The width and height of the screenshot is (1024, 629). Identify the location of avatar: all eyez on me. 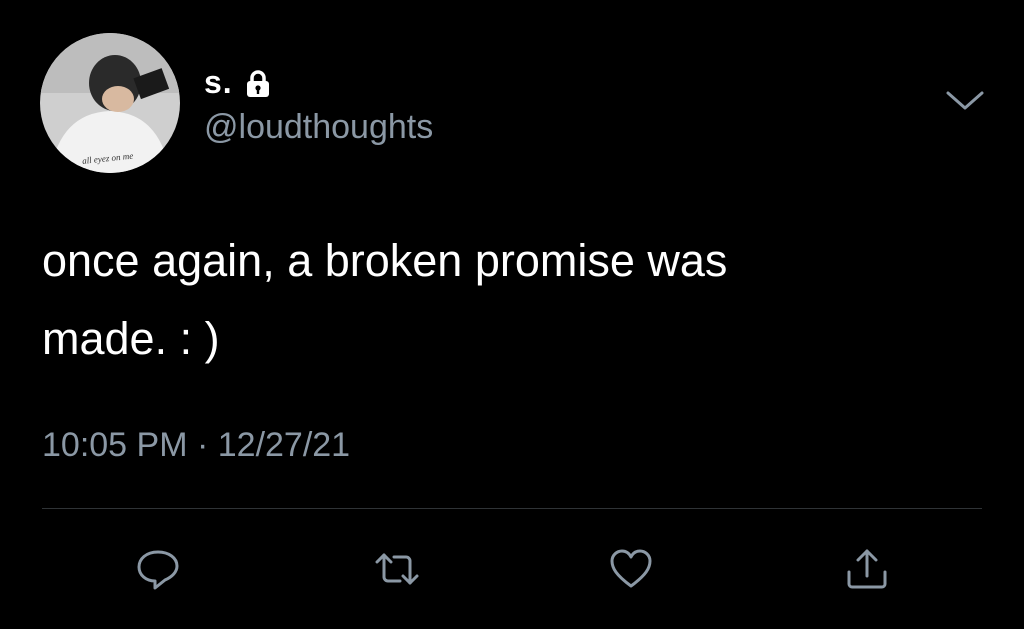
(110, 103).